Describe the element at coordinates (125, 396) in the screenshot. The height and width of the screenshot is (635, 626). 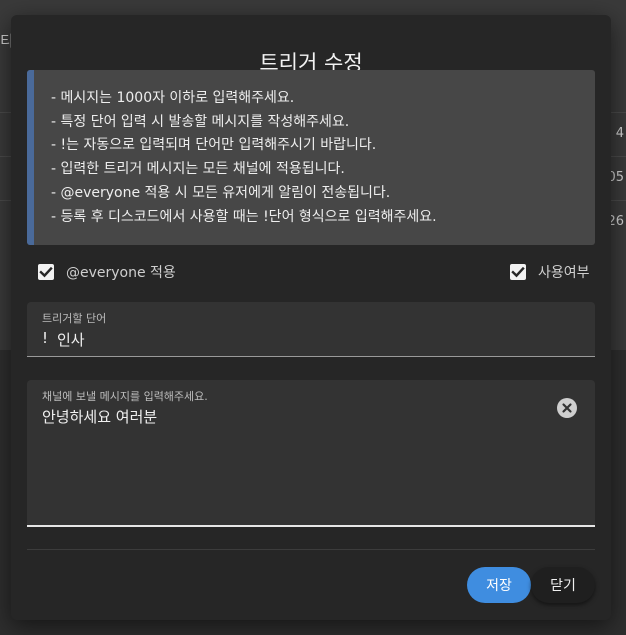
I see `message-label: 채널에 보낼 메시지를 입력해주세요.` at that location.